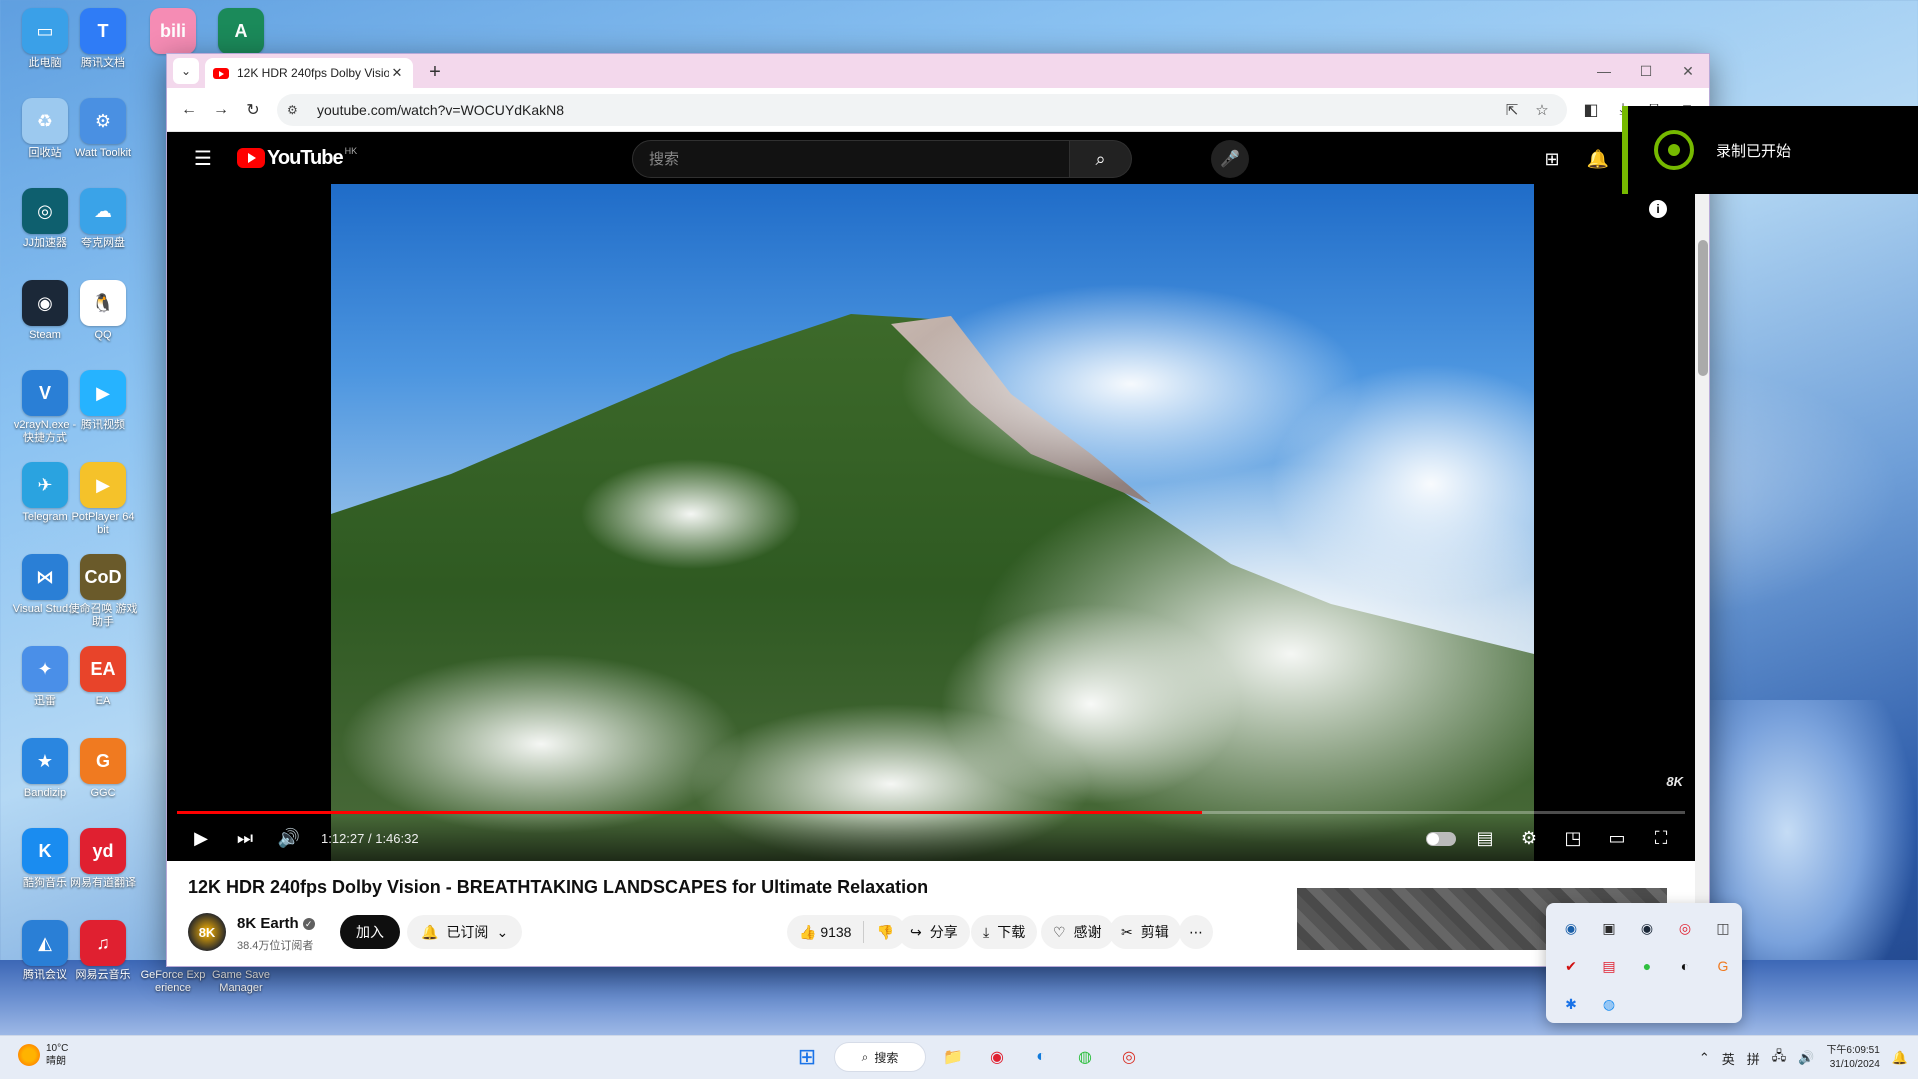  What do you see at coordinates (1900, 1058) in the screenshot?
I see `notification-icon: 🔔` at bounding box center [1900, 1058].